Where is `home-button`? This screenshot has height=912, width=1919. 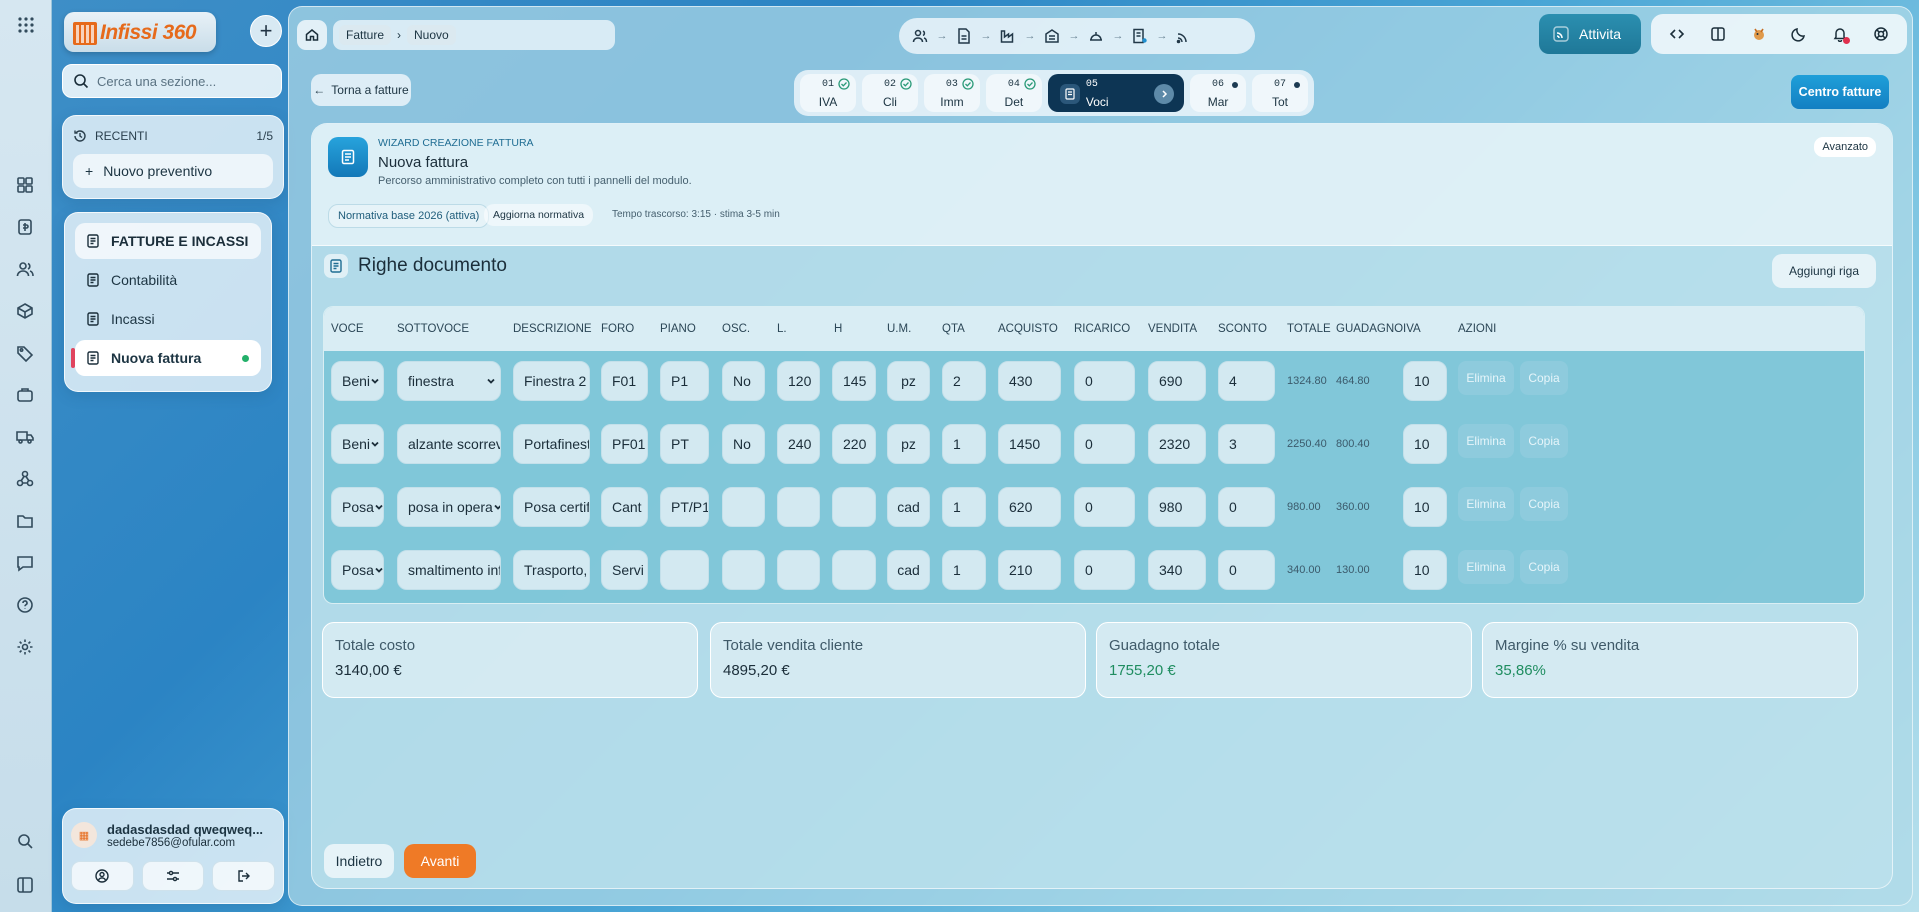 home-button is located at coordinates (312, 35).